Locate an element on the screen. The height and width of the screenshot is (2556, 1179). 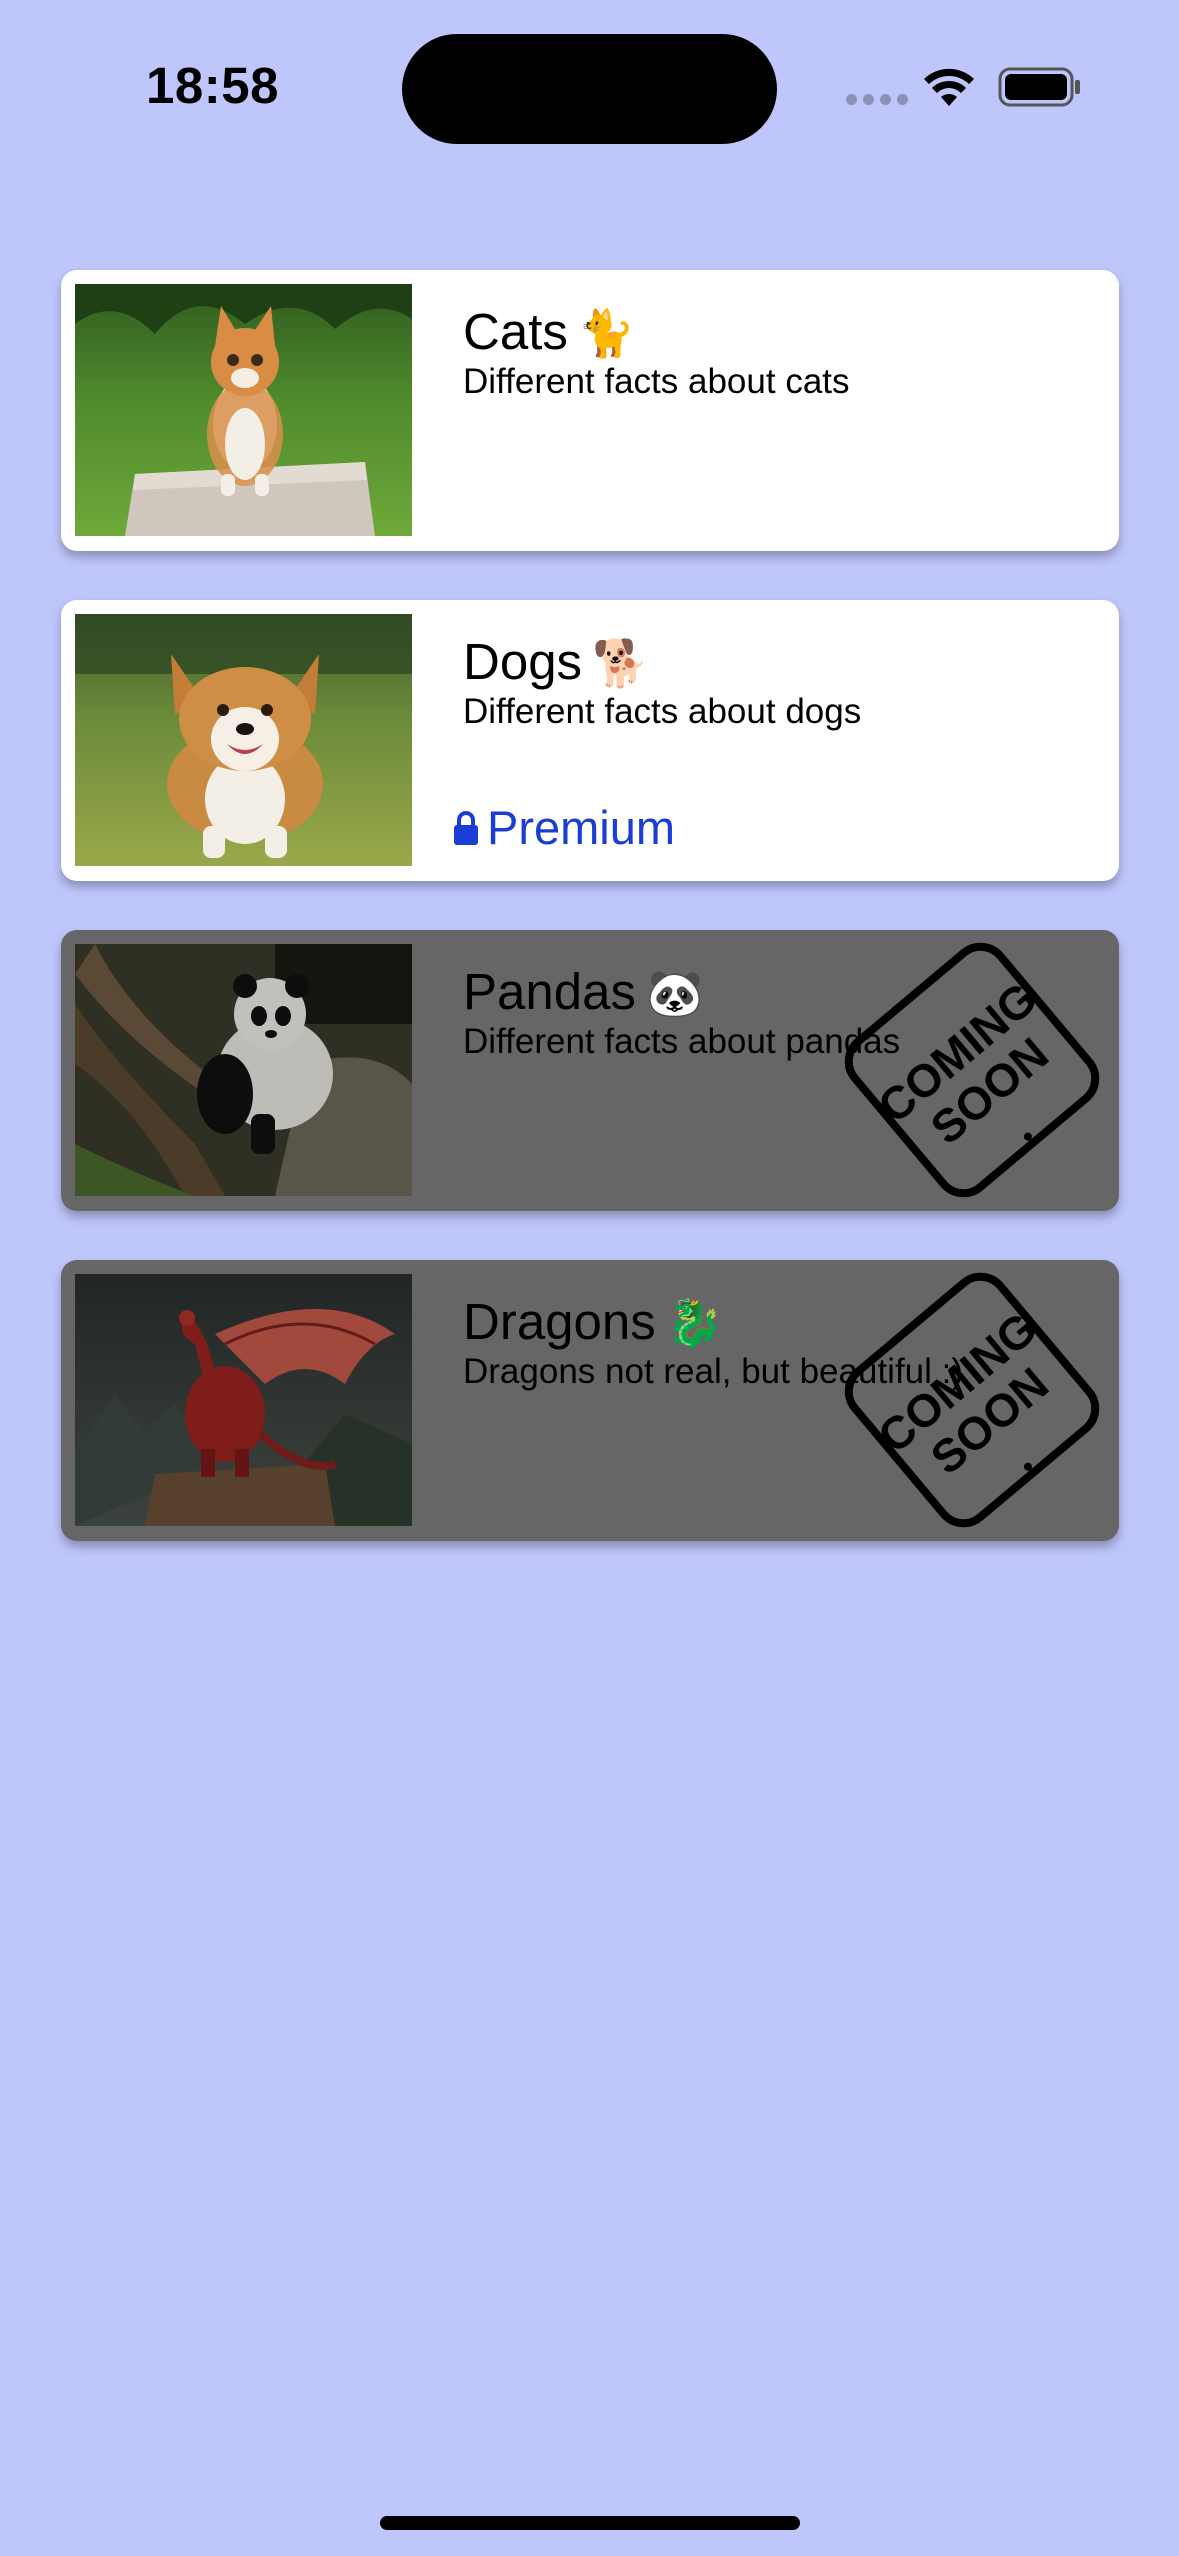
cat-photo is located at coordinates (243, 410).